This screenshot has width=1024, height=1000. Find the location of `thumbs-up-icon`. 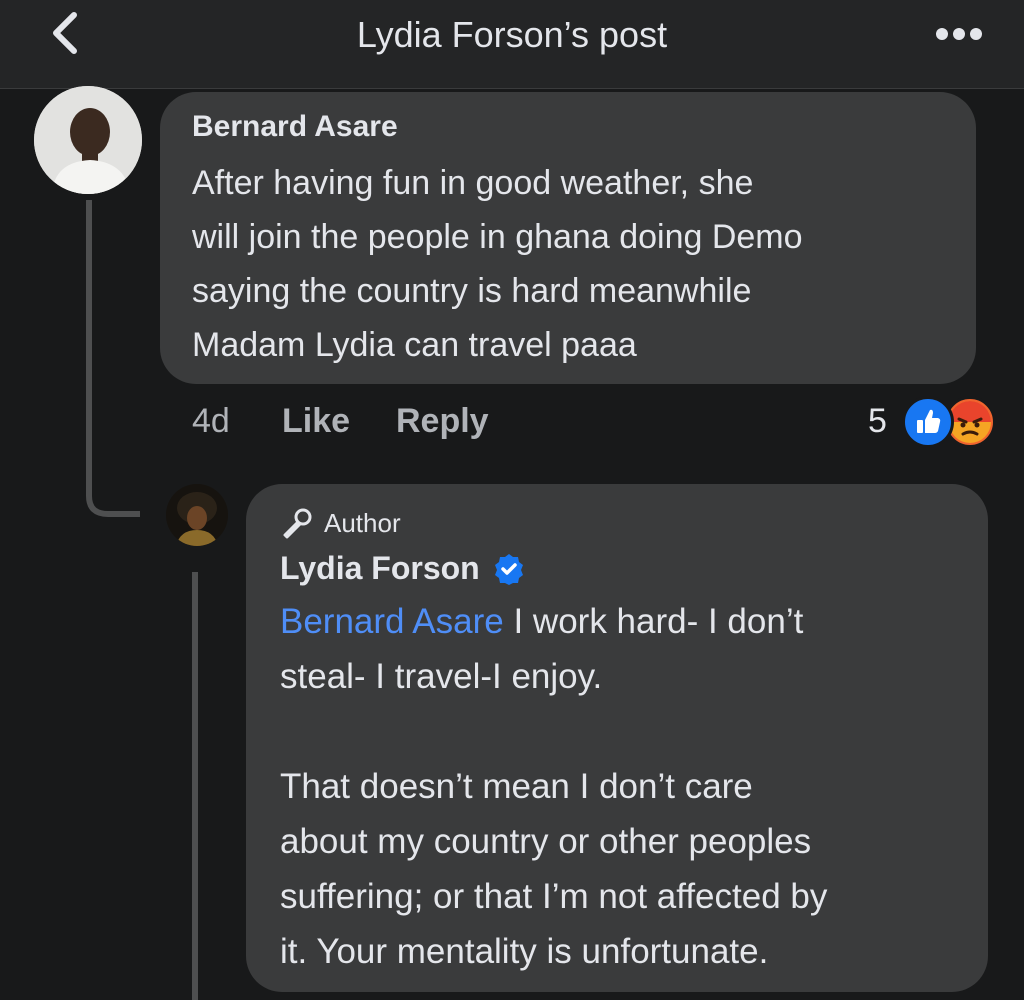

thumbs-up-icon is located at coordinates (929, 421).